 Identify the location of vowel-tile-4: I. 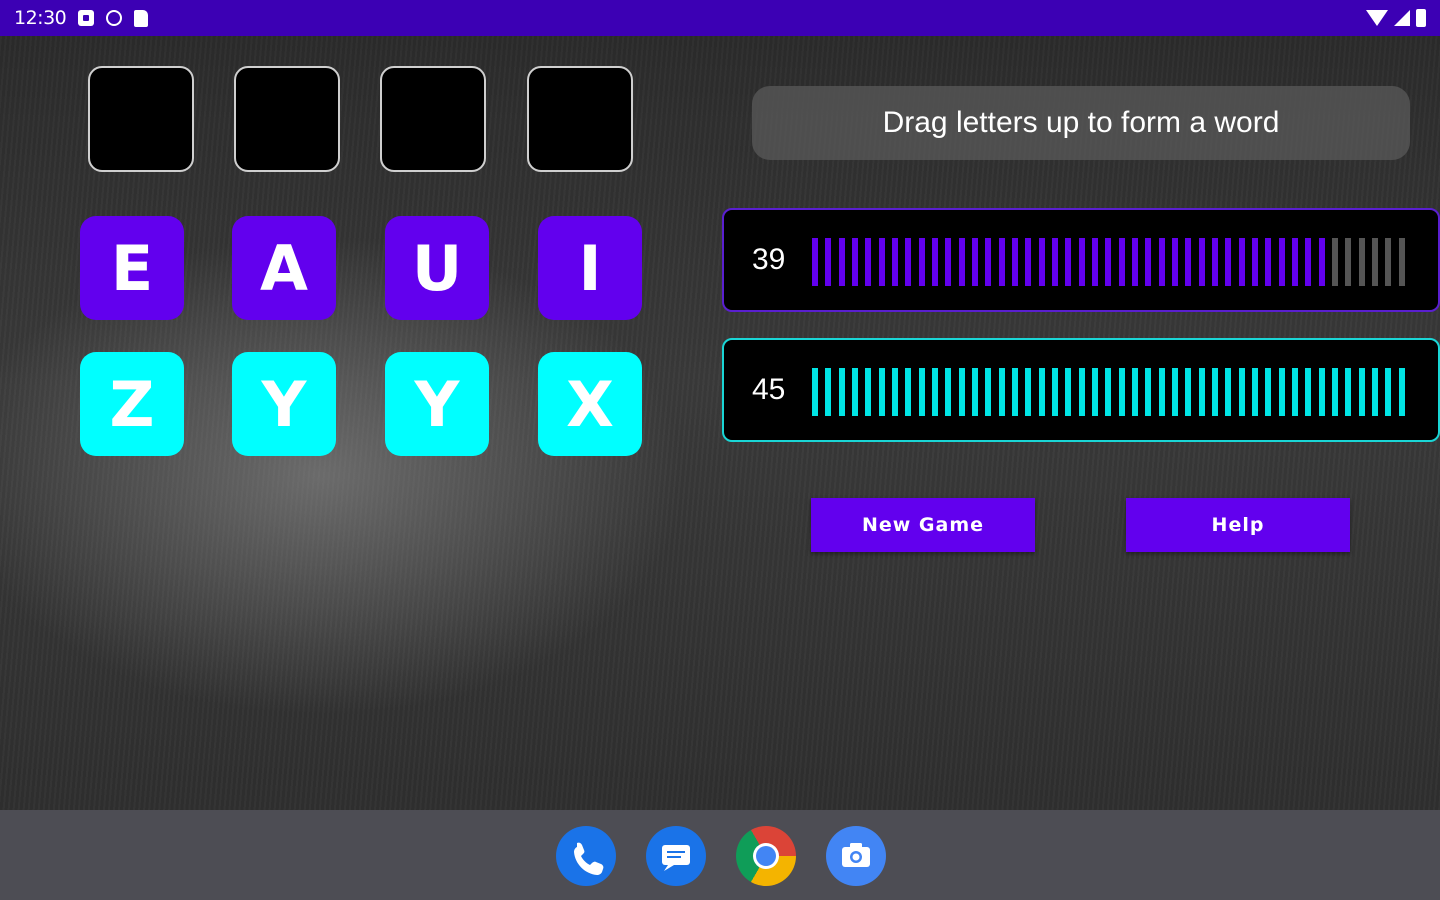
(590, 268).